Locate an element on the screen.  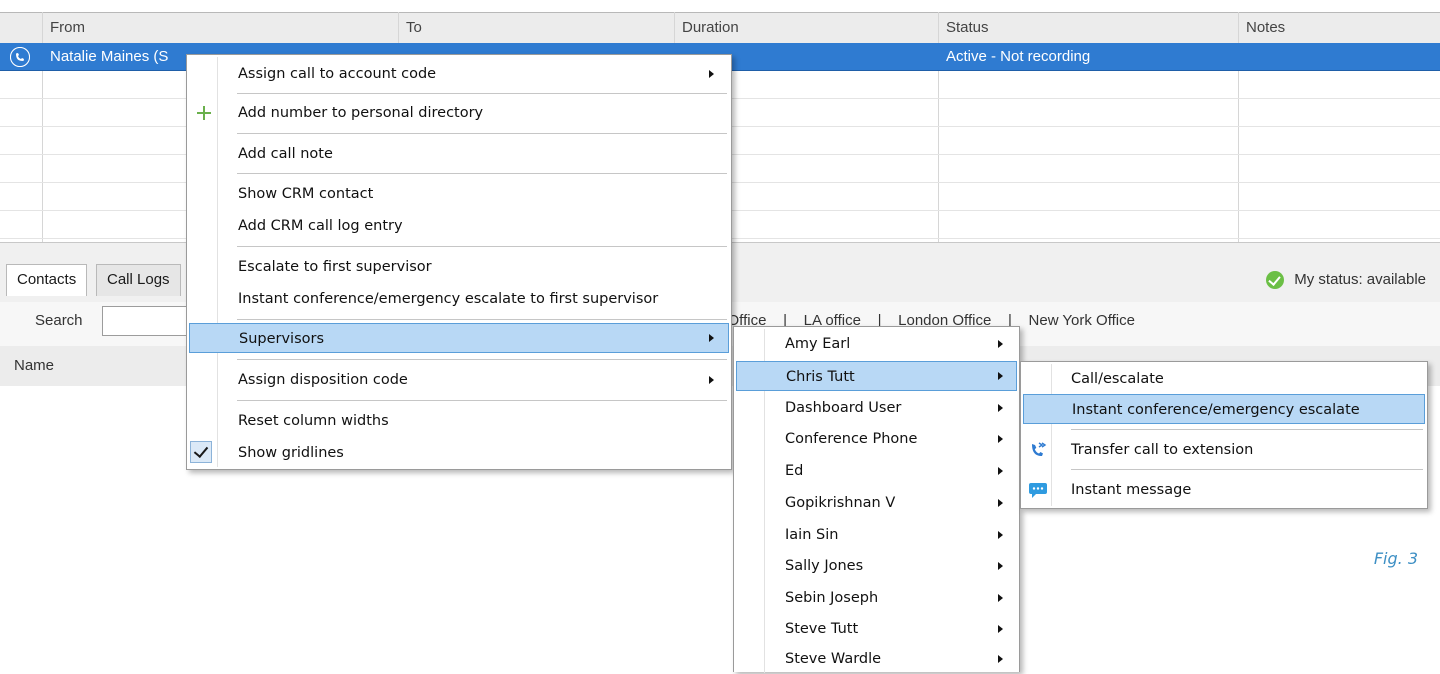
menu-item-instant-conference-escalate: Instant conference/emergency escalate is located at coordinates (1224, 409).